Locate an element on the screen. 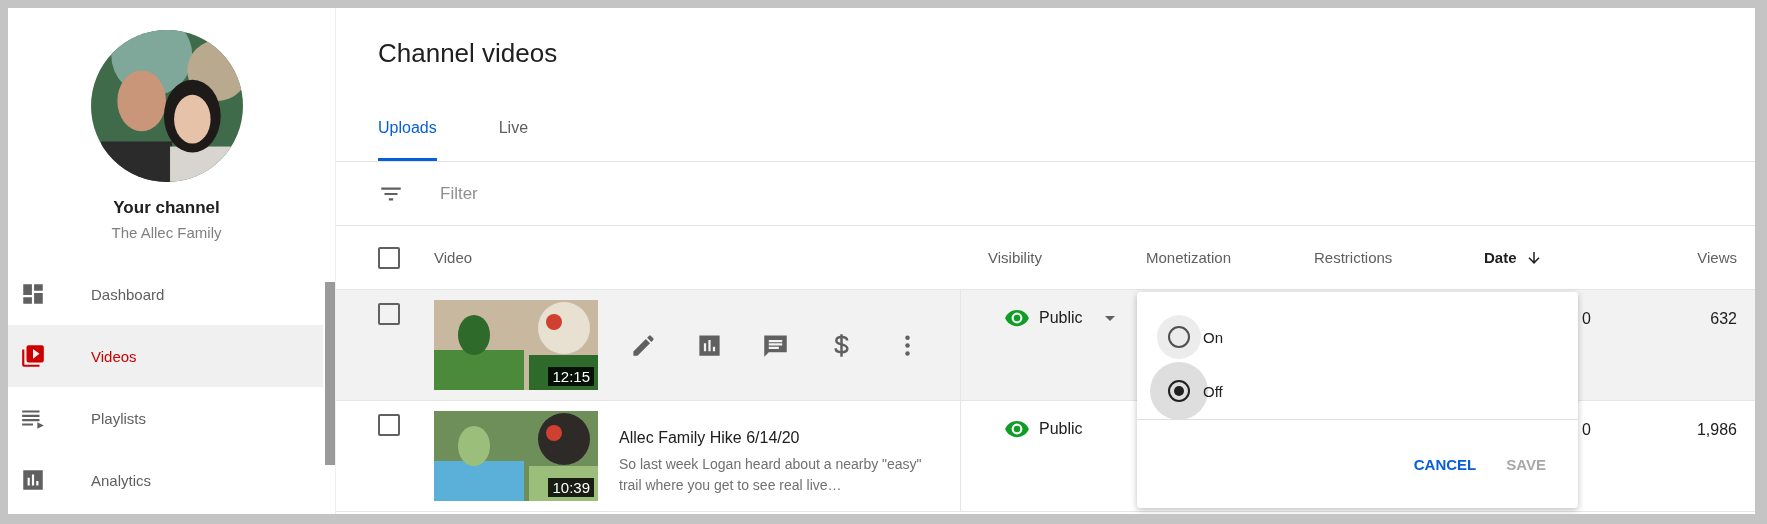 The height and width of the screenshot is (524, 1767). caret-icon is located at coordinates (1109, 318).